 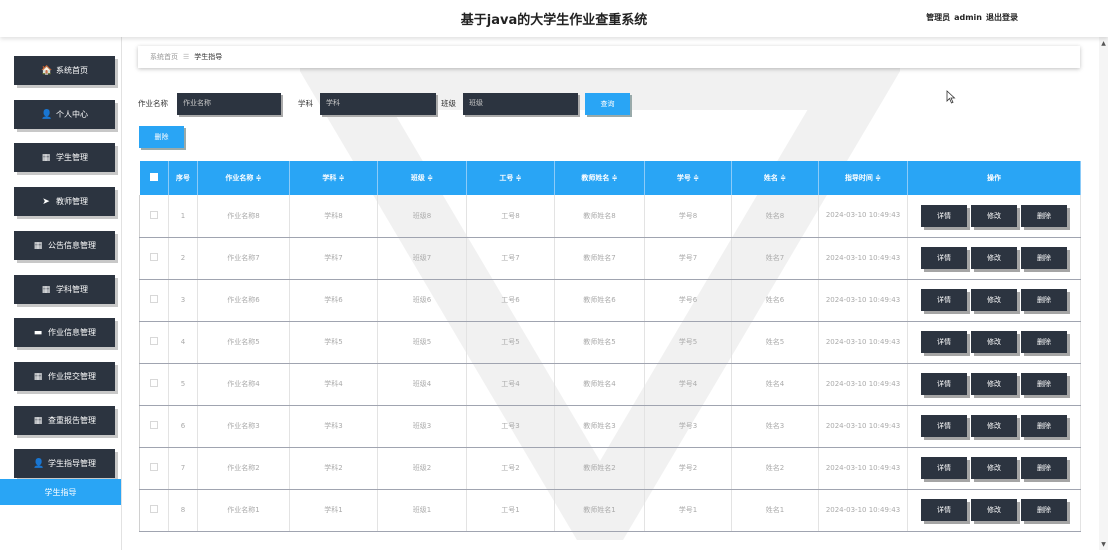 I want to click on breadcrumb: 系统首页 ☰ 学生指导, so click(x=609, y=57).